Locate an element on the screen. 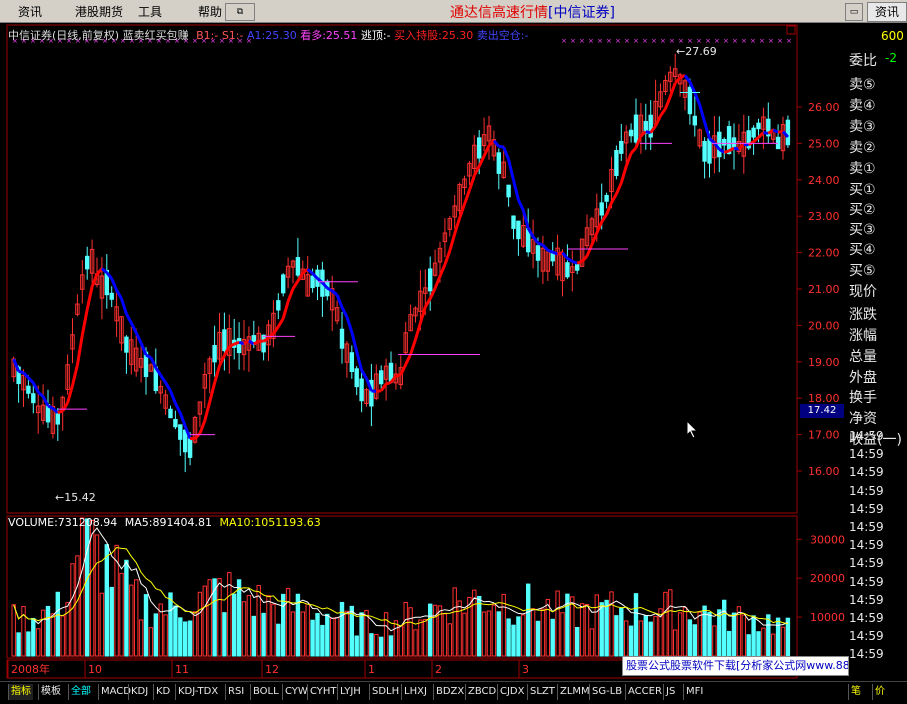 This screenshot has height=704, width=907. tab-lhxj: LHXJ is located at coordinates (415, 692).